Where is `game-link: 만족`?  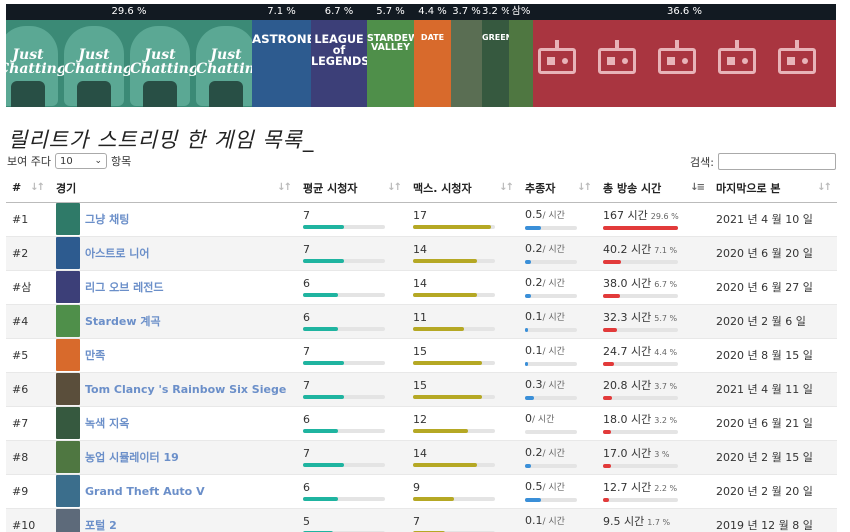
game-link: 만족 is located at coordinates (95, 355).